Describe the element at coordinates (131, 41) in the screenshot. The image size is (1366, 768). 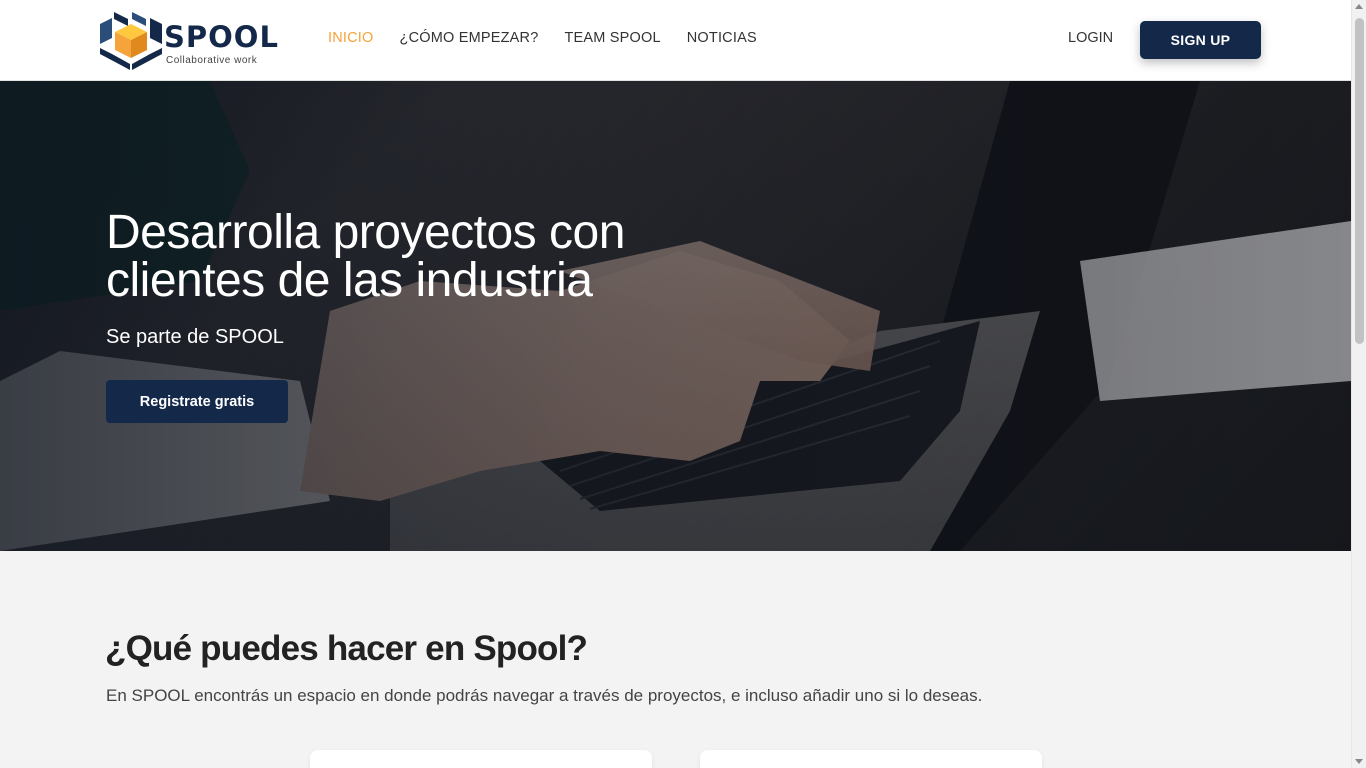
I see `spool-cube-icon` at that location.